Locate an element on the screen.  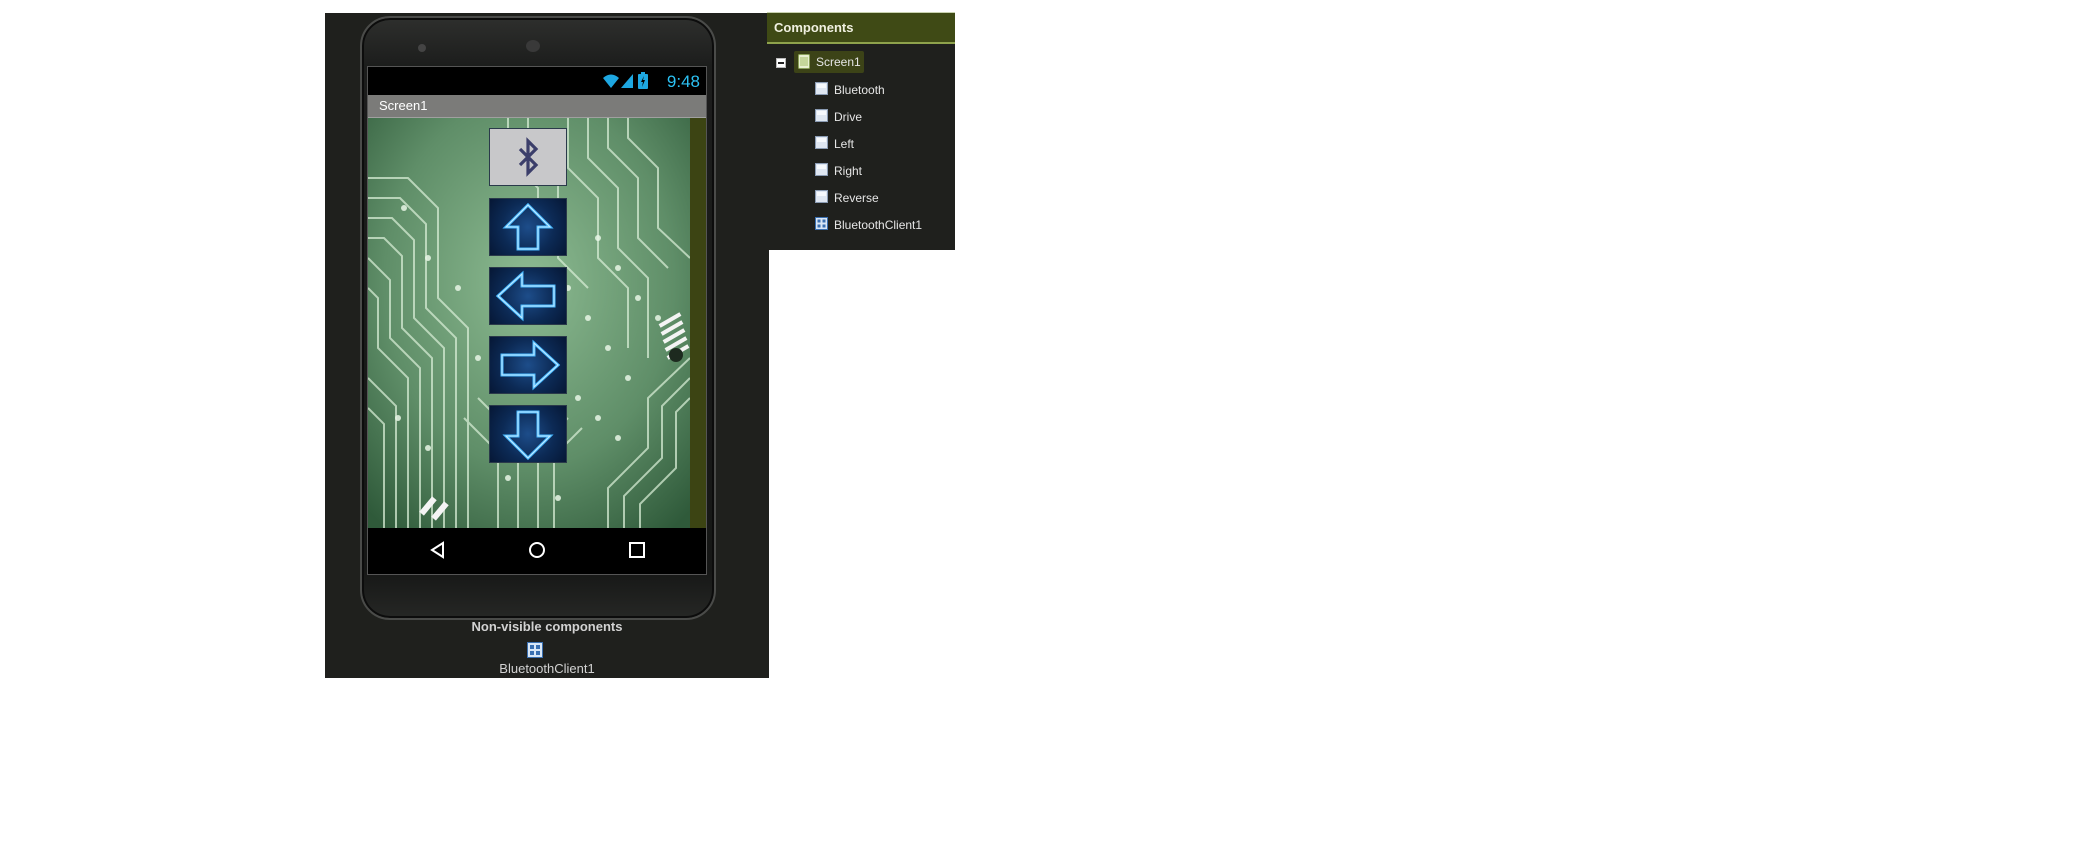
tree-item-label: Drive is located at coordinates (848, 117).